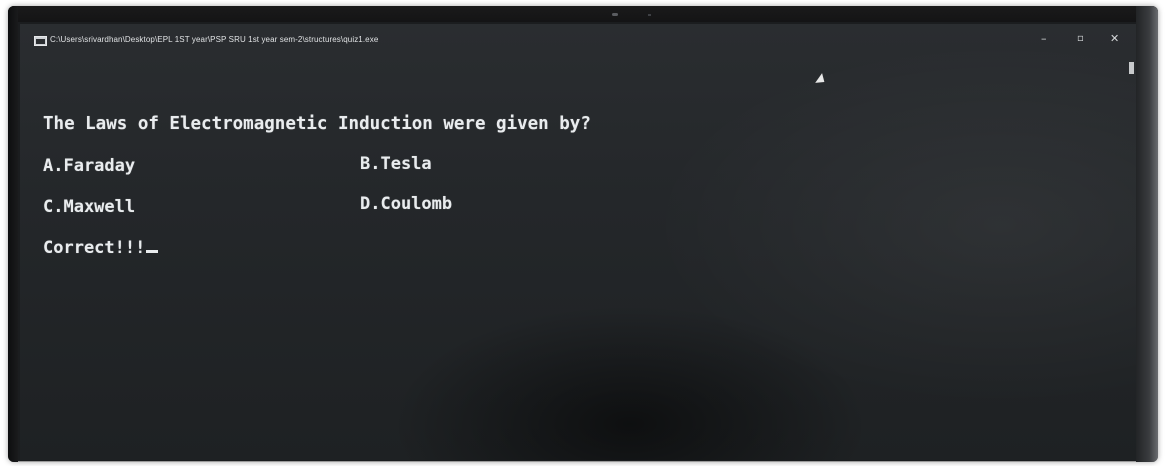 The height and width of the screenshot is (466, 1169). What do you see at coordinates (1131, 68) in the screenshot?
I see `scrollbar-thumb` at bounding box center [1131, 68].